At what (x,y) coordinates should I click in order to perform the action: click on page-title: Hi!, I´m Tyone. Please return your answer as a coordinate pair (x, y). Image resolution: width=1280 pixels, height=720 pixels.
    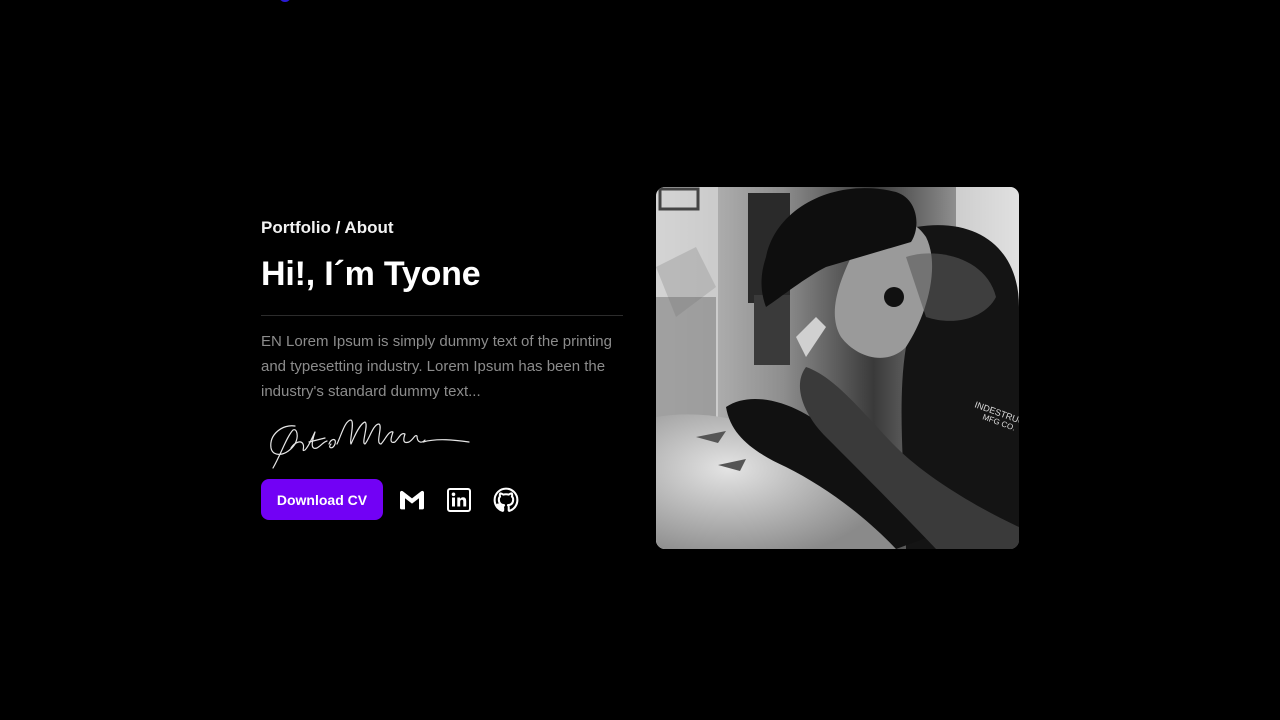
    Looking at the image, I should click on (371, 274).